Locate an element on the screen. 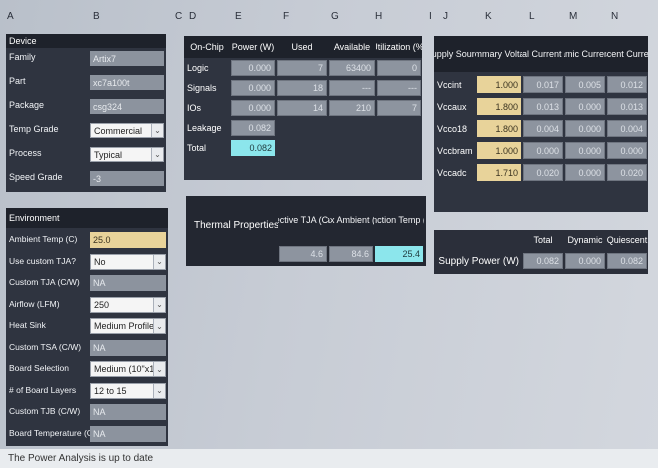  environment-value-text: Medium Profile is located at coordinates (124, 326).